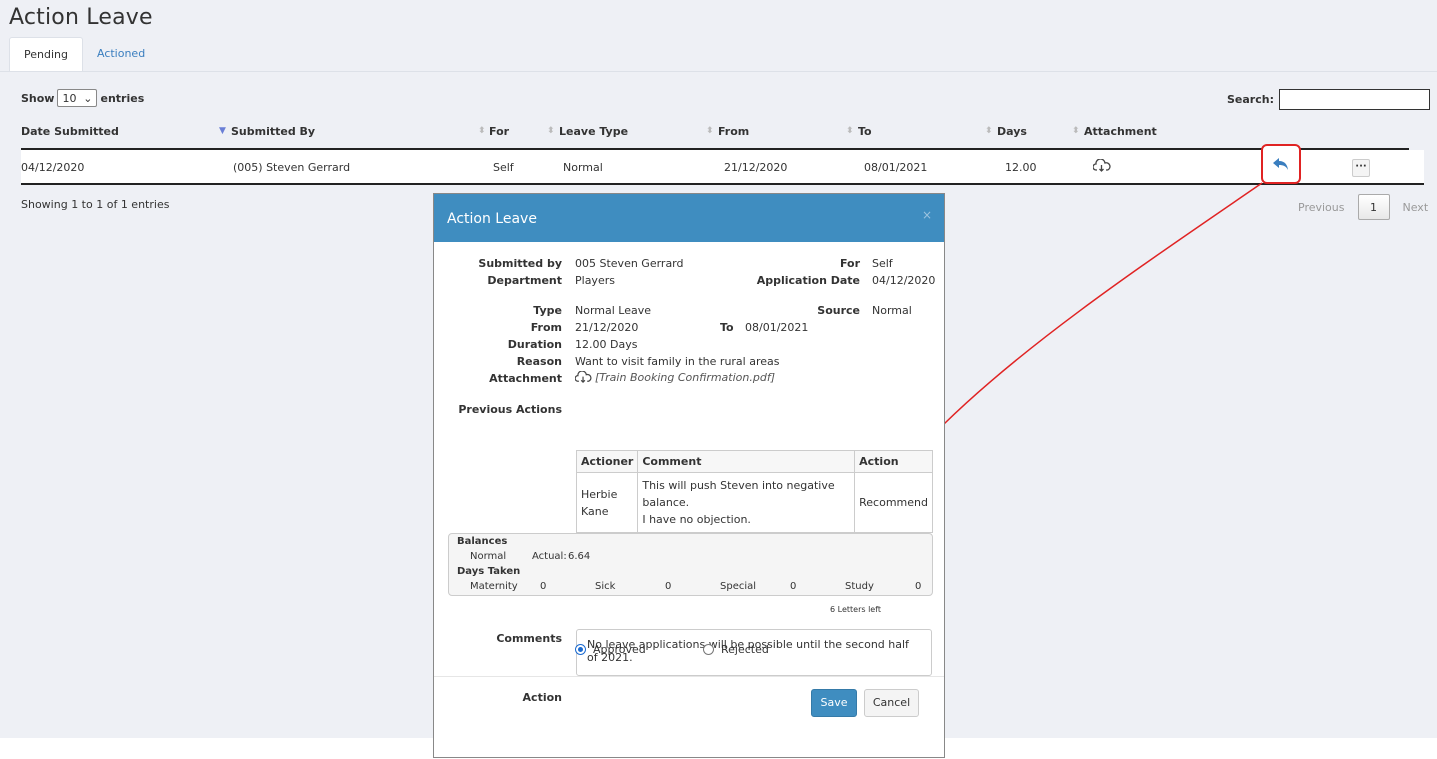 Image resolution: width=1437 pixels, height=759 pixels. I want to click on attachment-filename: [Train Booking Confirmation.pdf], so click(685, 377).